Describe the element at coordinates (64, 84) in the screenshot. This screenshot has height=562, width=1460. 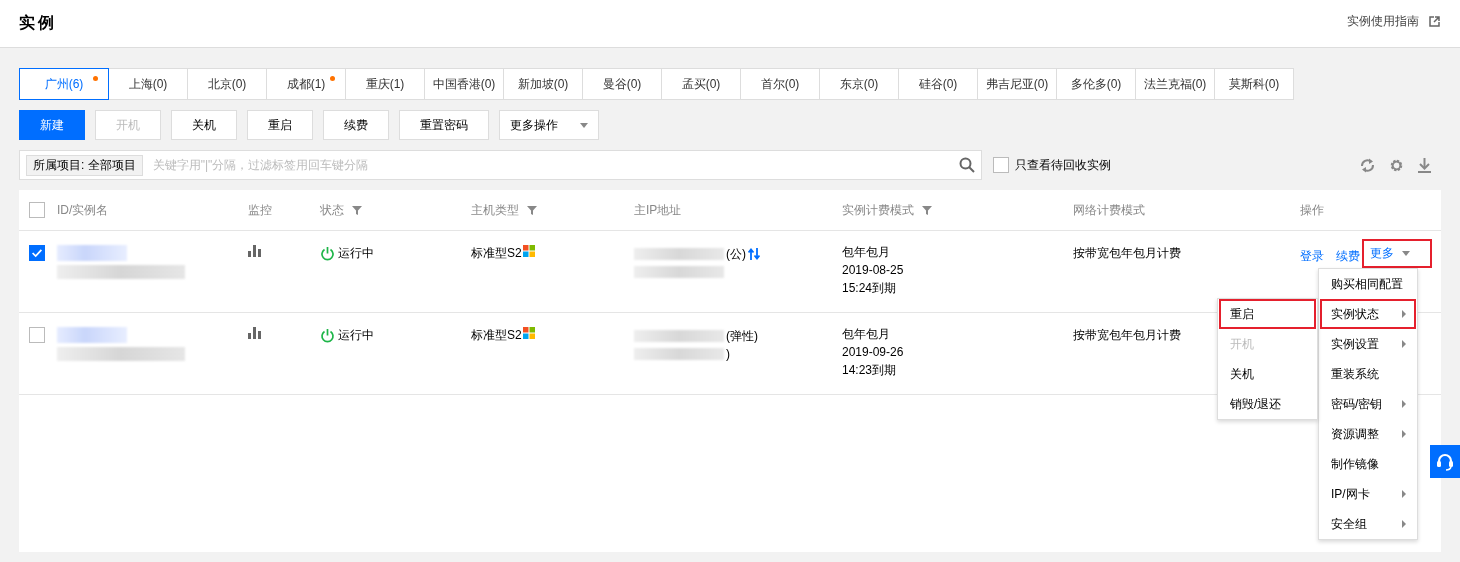
I see `region-tab: 广州(6)` at that location.